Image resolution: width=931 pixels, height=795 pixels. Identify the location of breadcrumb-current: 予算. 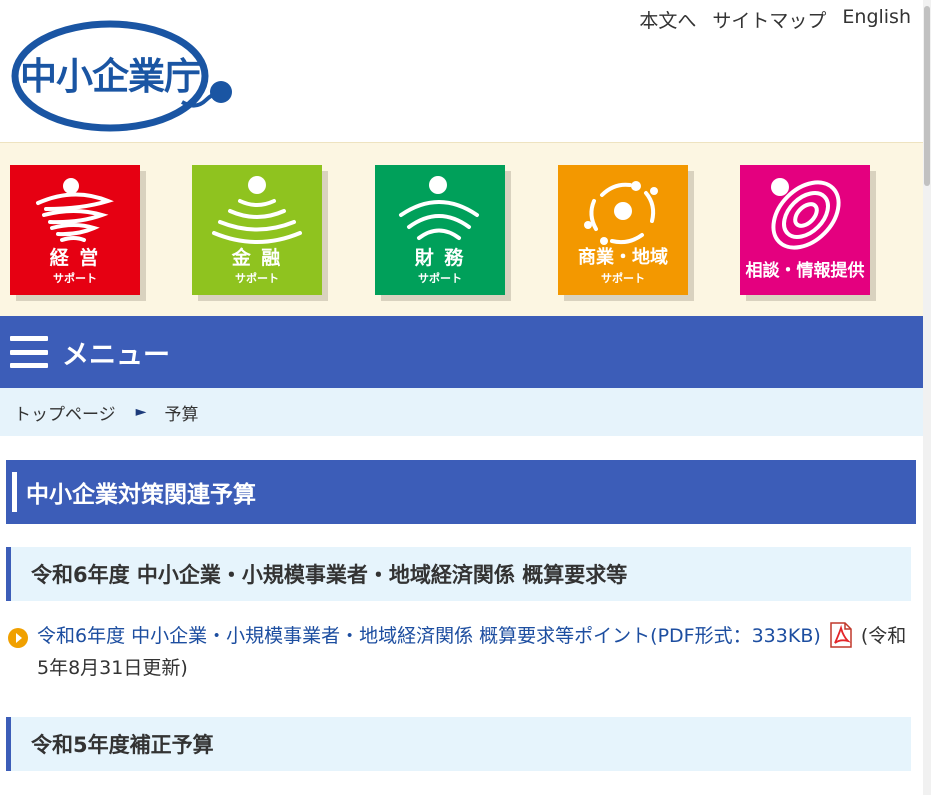
(181, 414).